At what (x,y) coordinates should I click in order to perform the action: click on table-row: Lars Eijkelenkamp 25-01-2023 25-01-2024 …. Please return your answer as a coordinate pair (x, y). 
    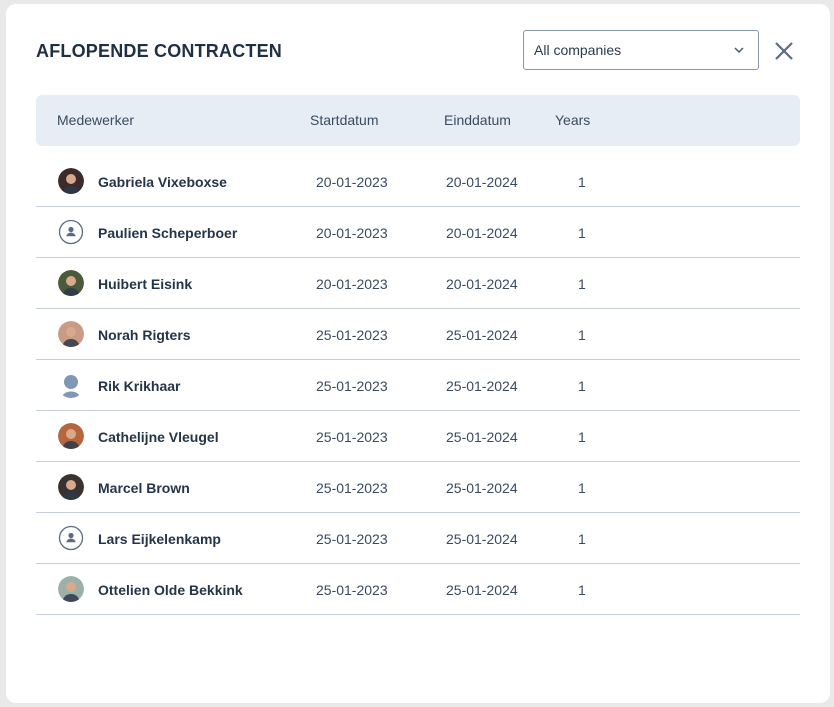
    Looking at the image, I should click on (418, 538).